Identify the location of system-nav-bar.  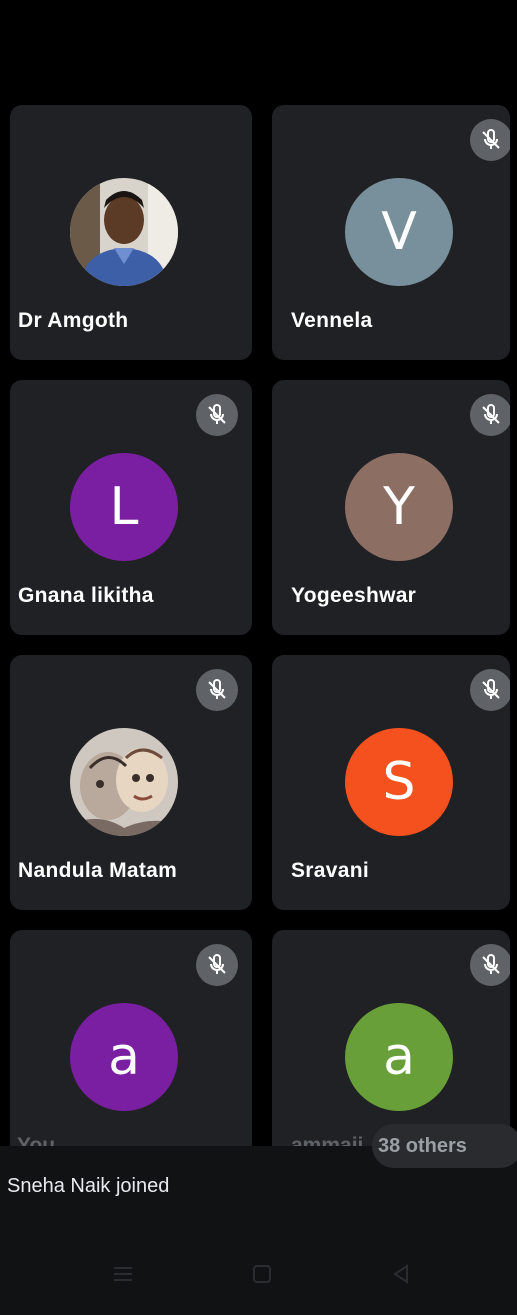
(258, 1273).